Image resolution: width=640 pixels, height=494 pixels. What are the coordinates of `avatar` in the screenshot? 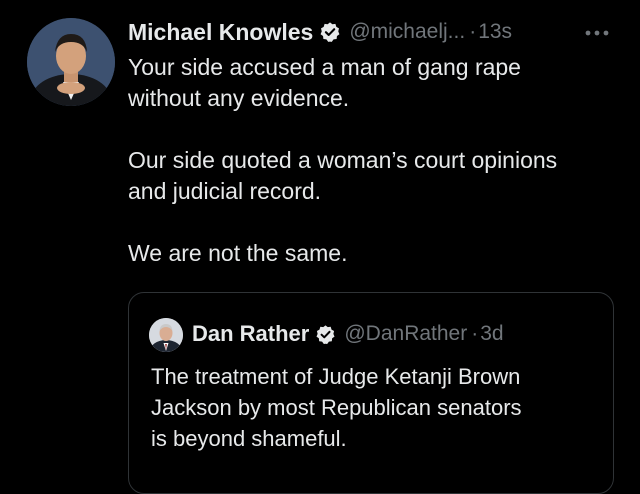 It's located at (71, 62).